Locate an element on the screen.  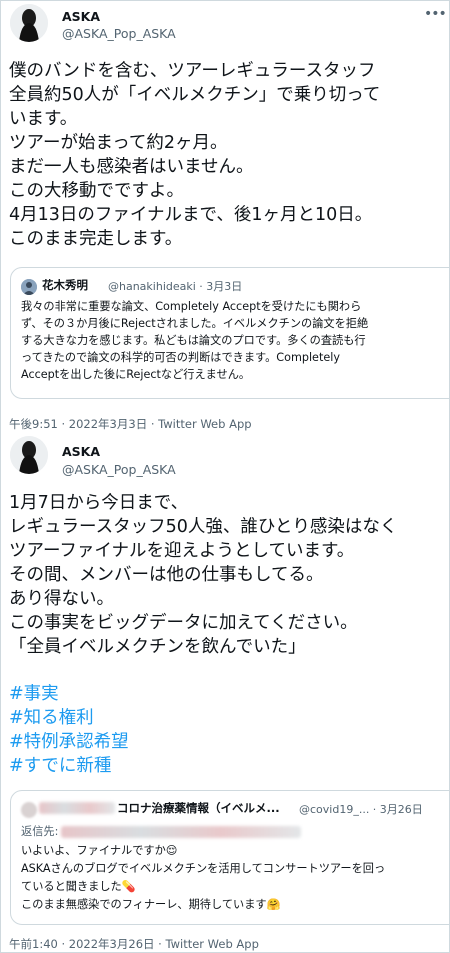
quoted-text-line: 我々の非常に重要な論文、Completely Acceptを受けたにも関わら is located at coordinates (191, 306).